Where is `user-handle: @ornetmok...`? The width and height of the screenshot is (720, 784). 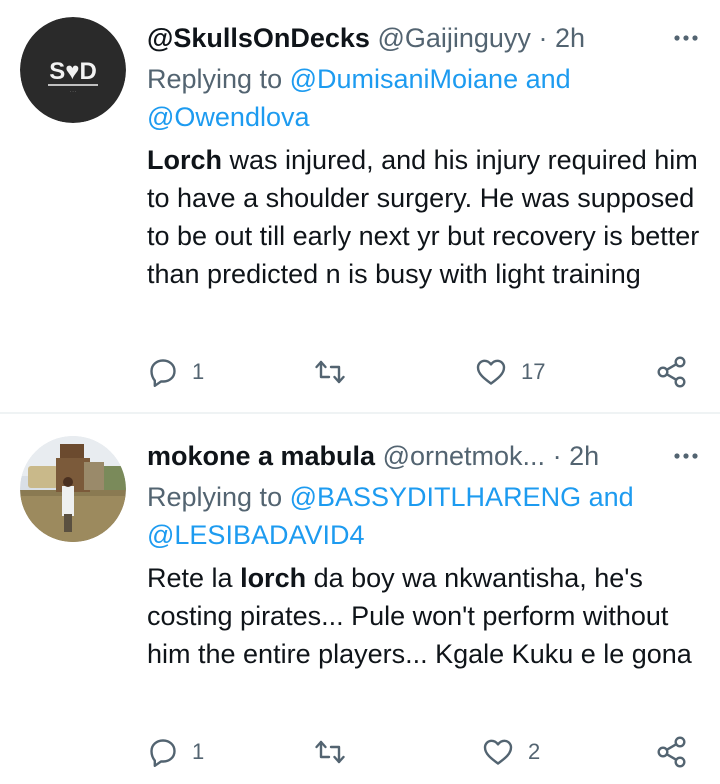
user-handle: @ornetmok... is located at coordinates (464, 456).